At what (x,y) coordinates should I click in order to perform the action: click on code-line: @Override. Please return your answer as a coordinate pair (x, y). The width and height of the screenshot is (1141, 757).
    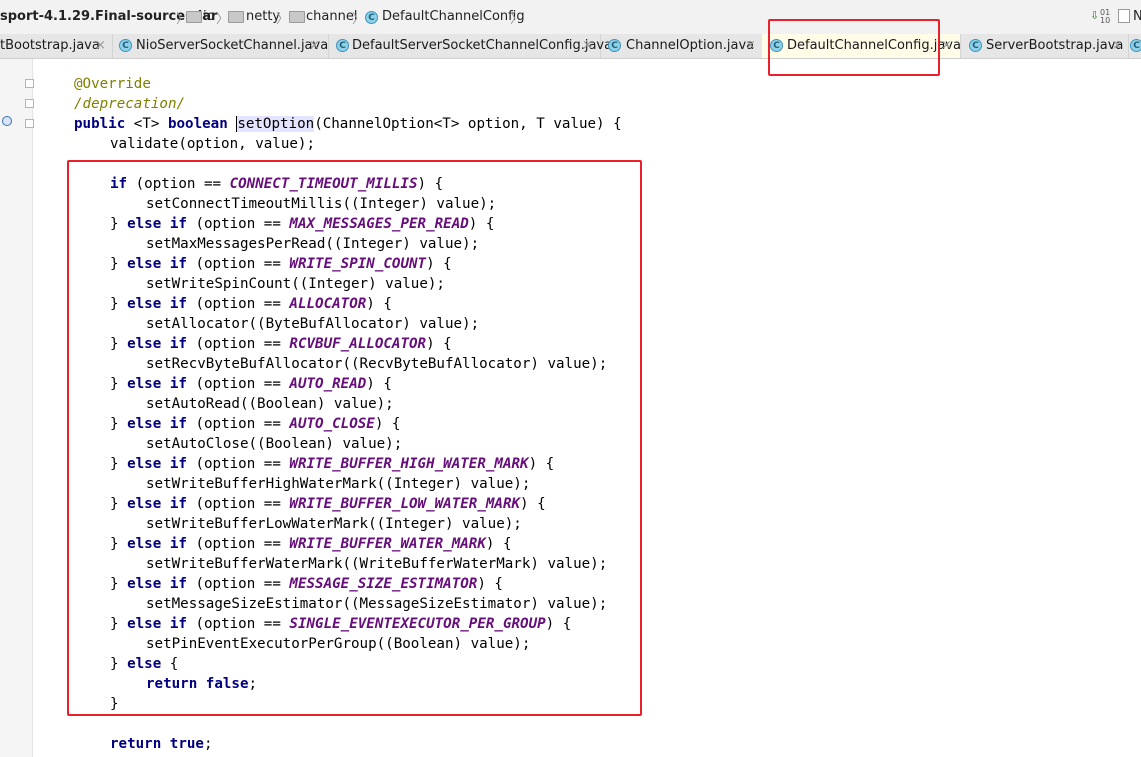
    Looking at the image, I should click on (112, 84).